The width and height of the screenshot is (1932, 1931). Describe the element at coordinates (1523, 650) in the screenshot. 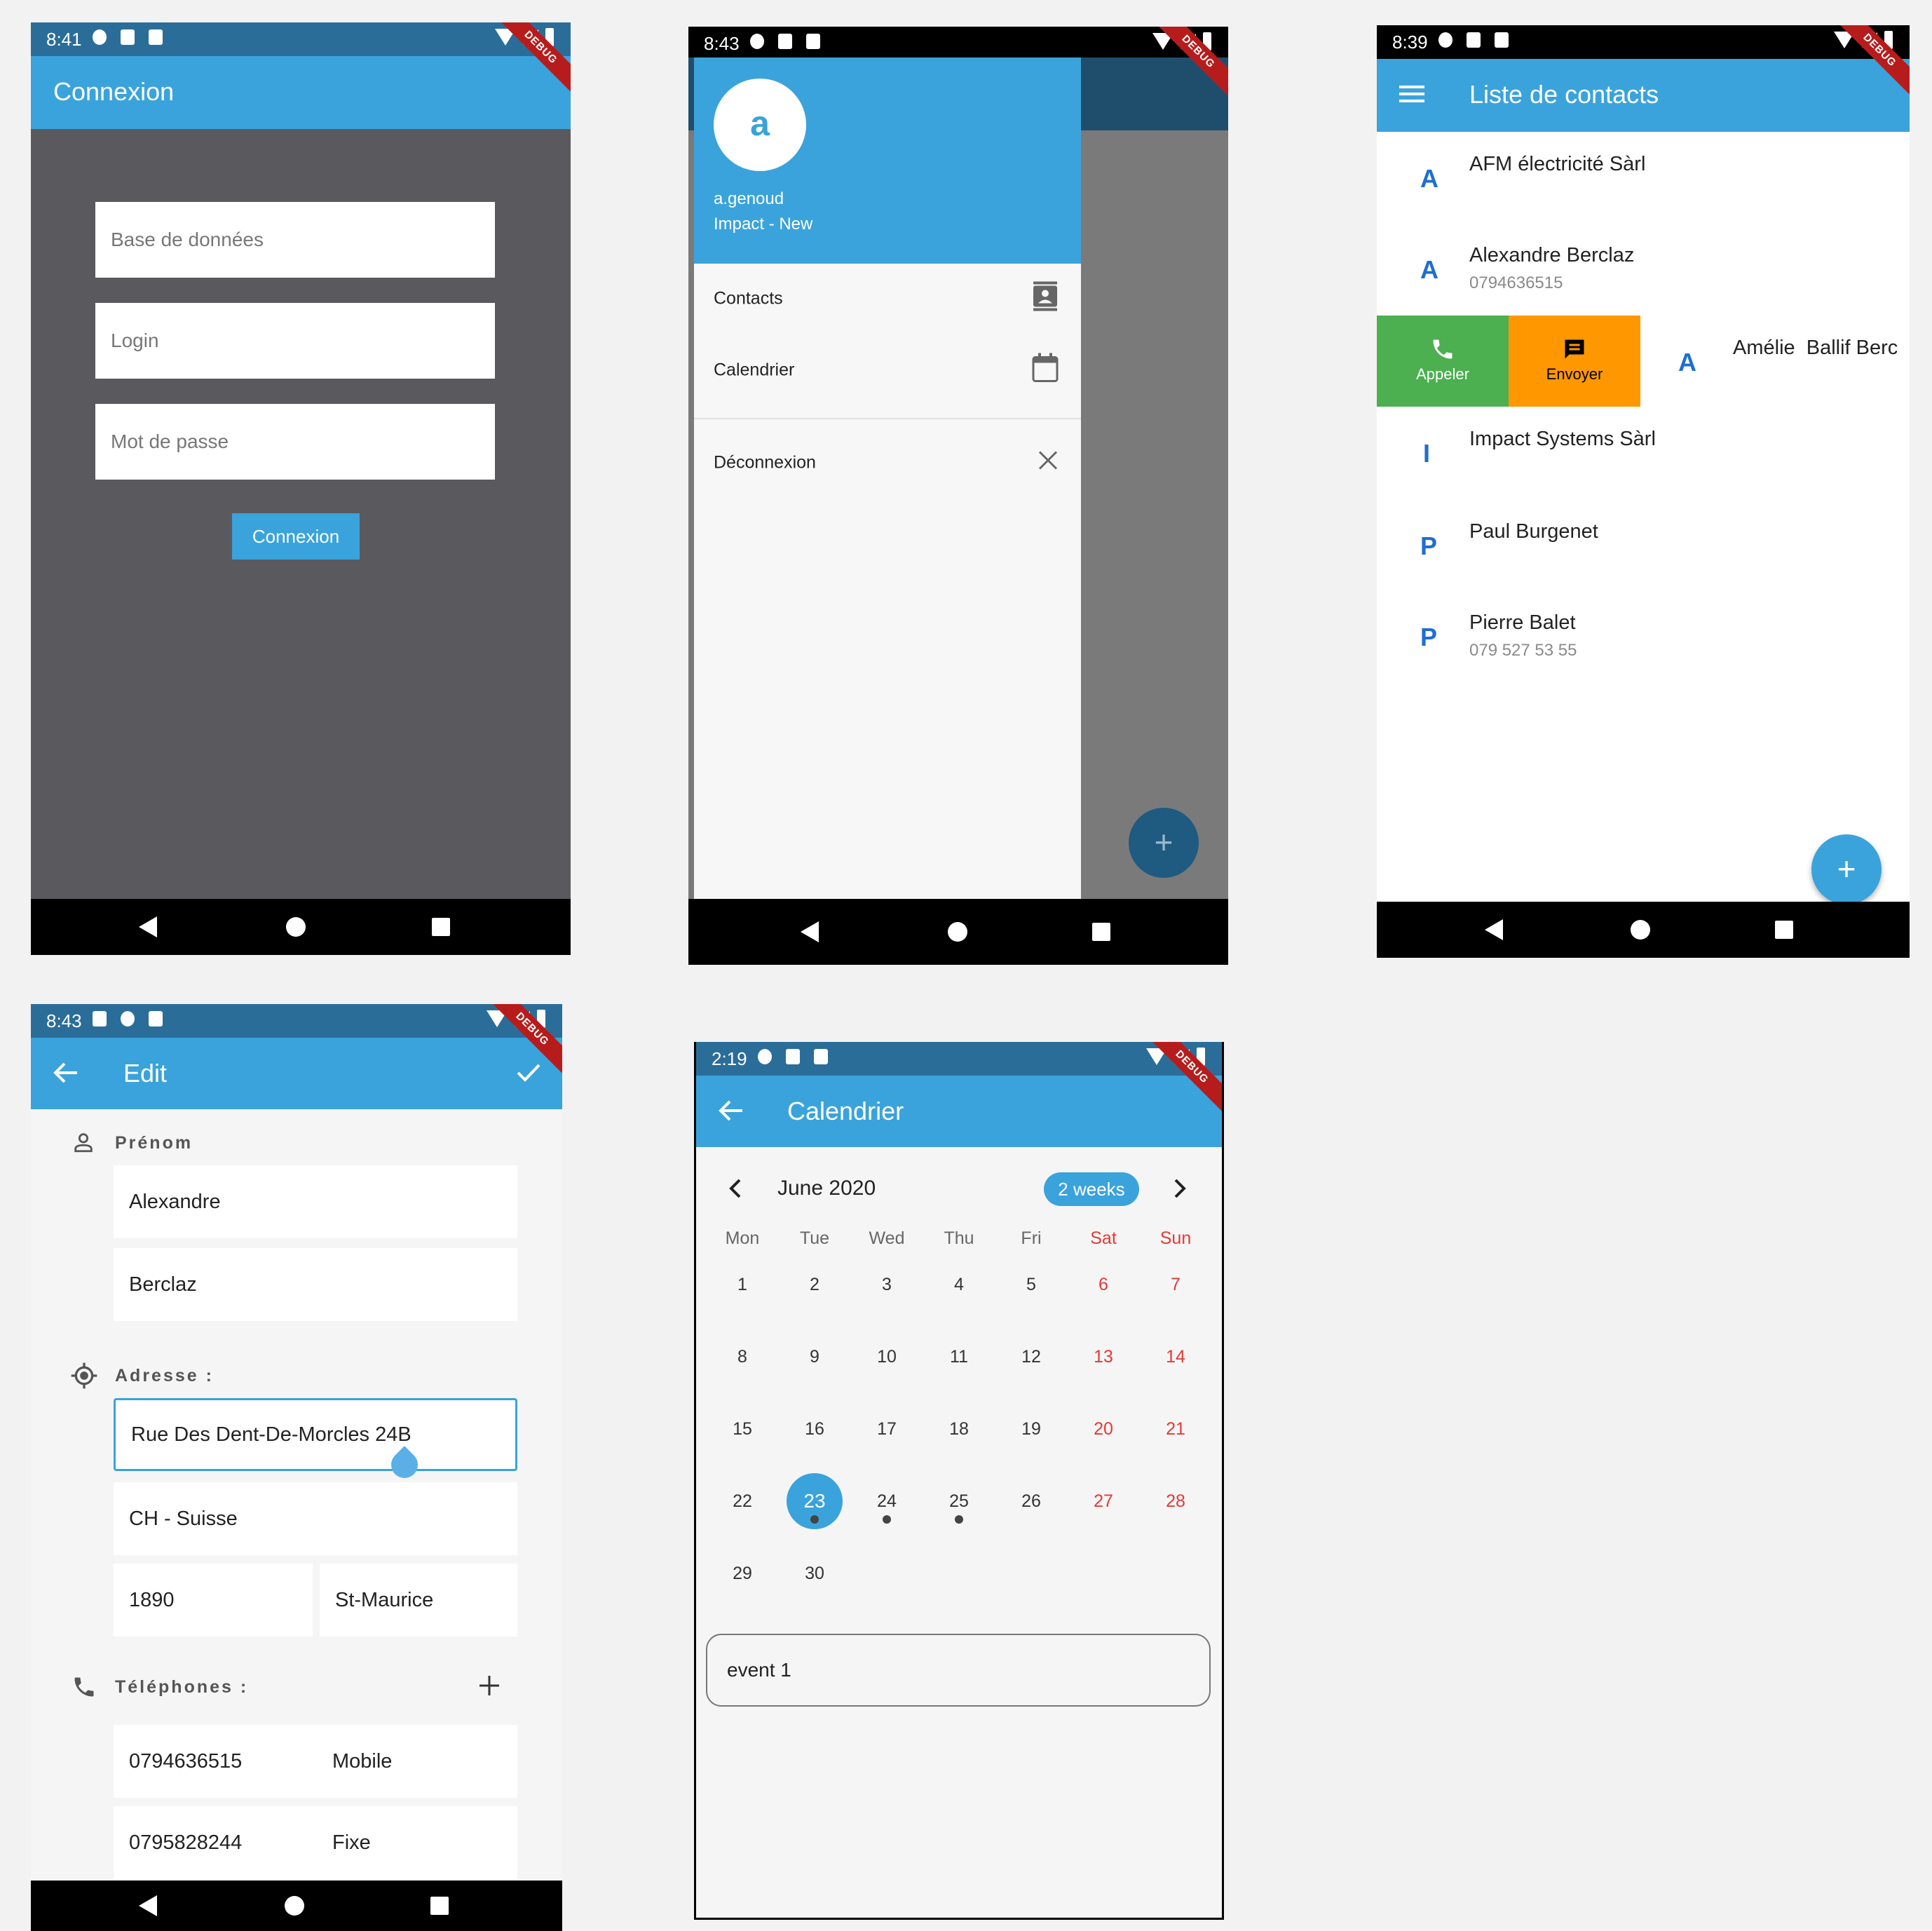

I see `contact-phone: 079 527 53 55` at that location.